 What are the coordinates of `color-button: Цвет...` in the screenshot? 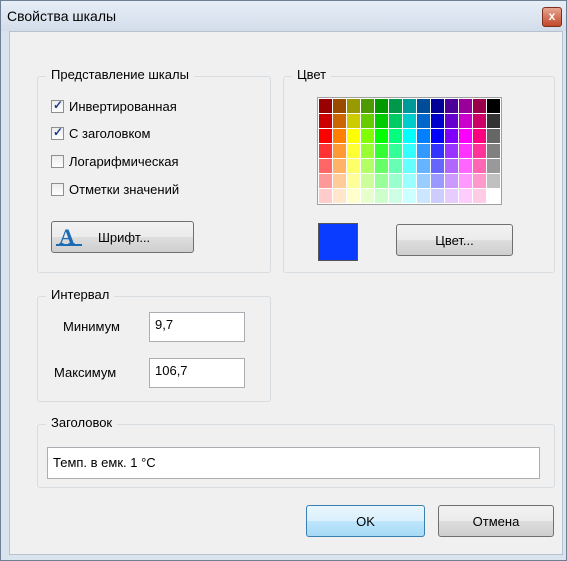 It's located at (454, 240).